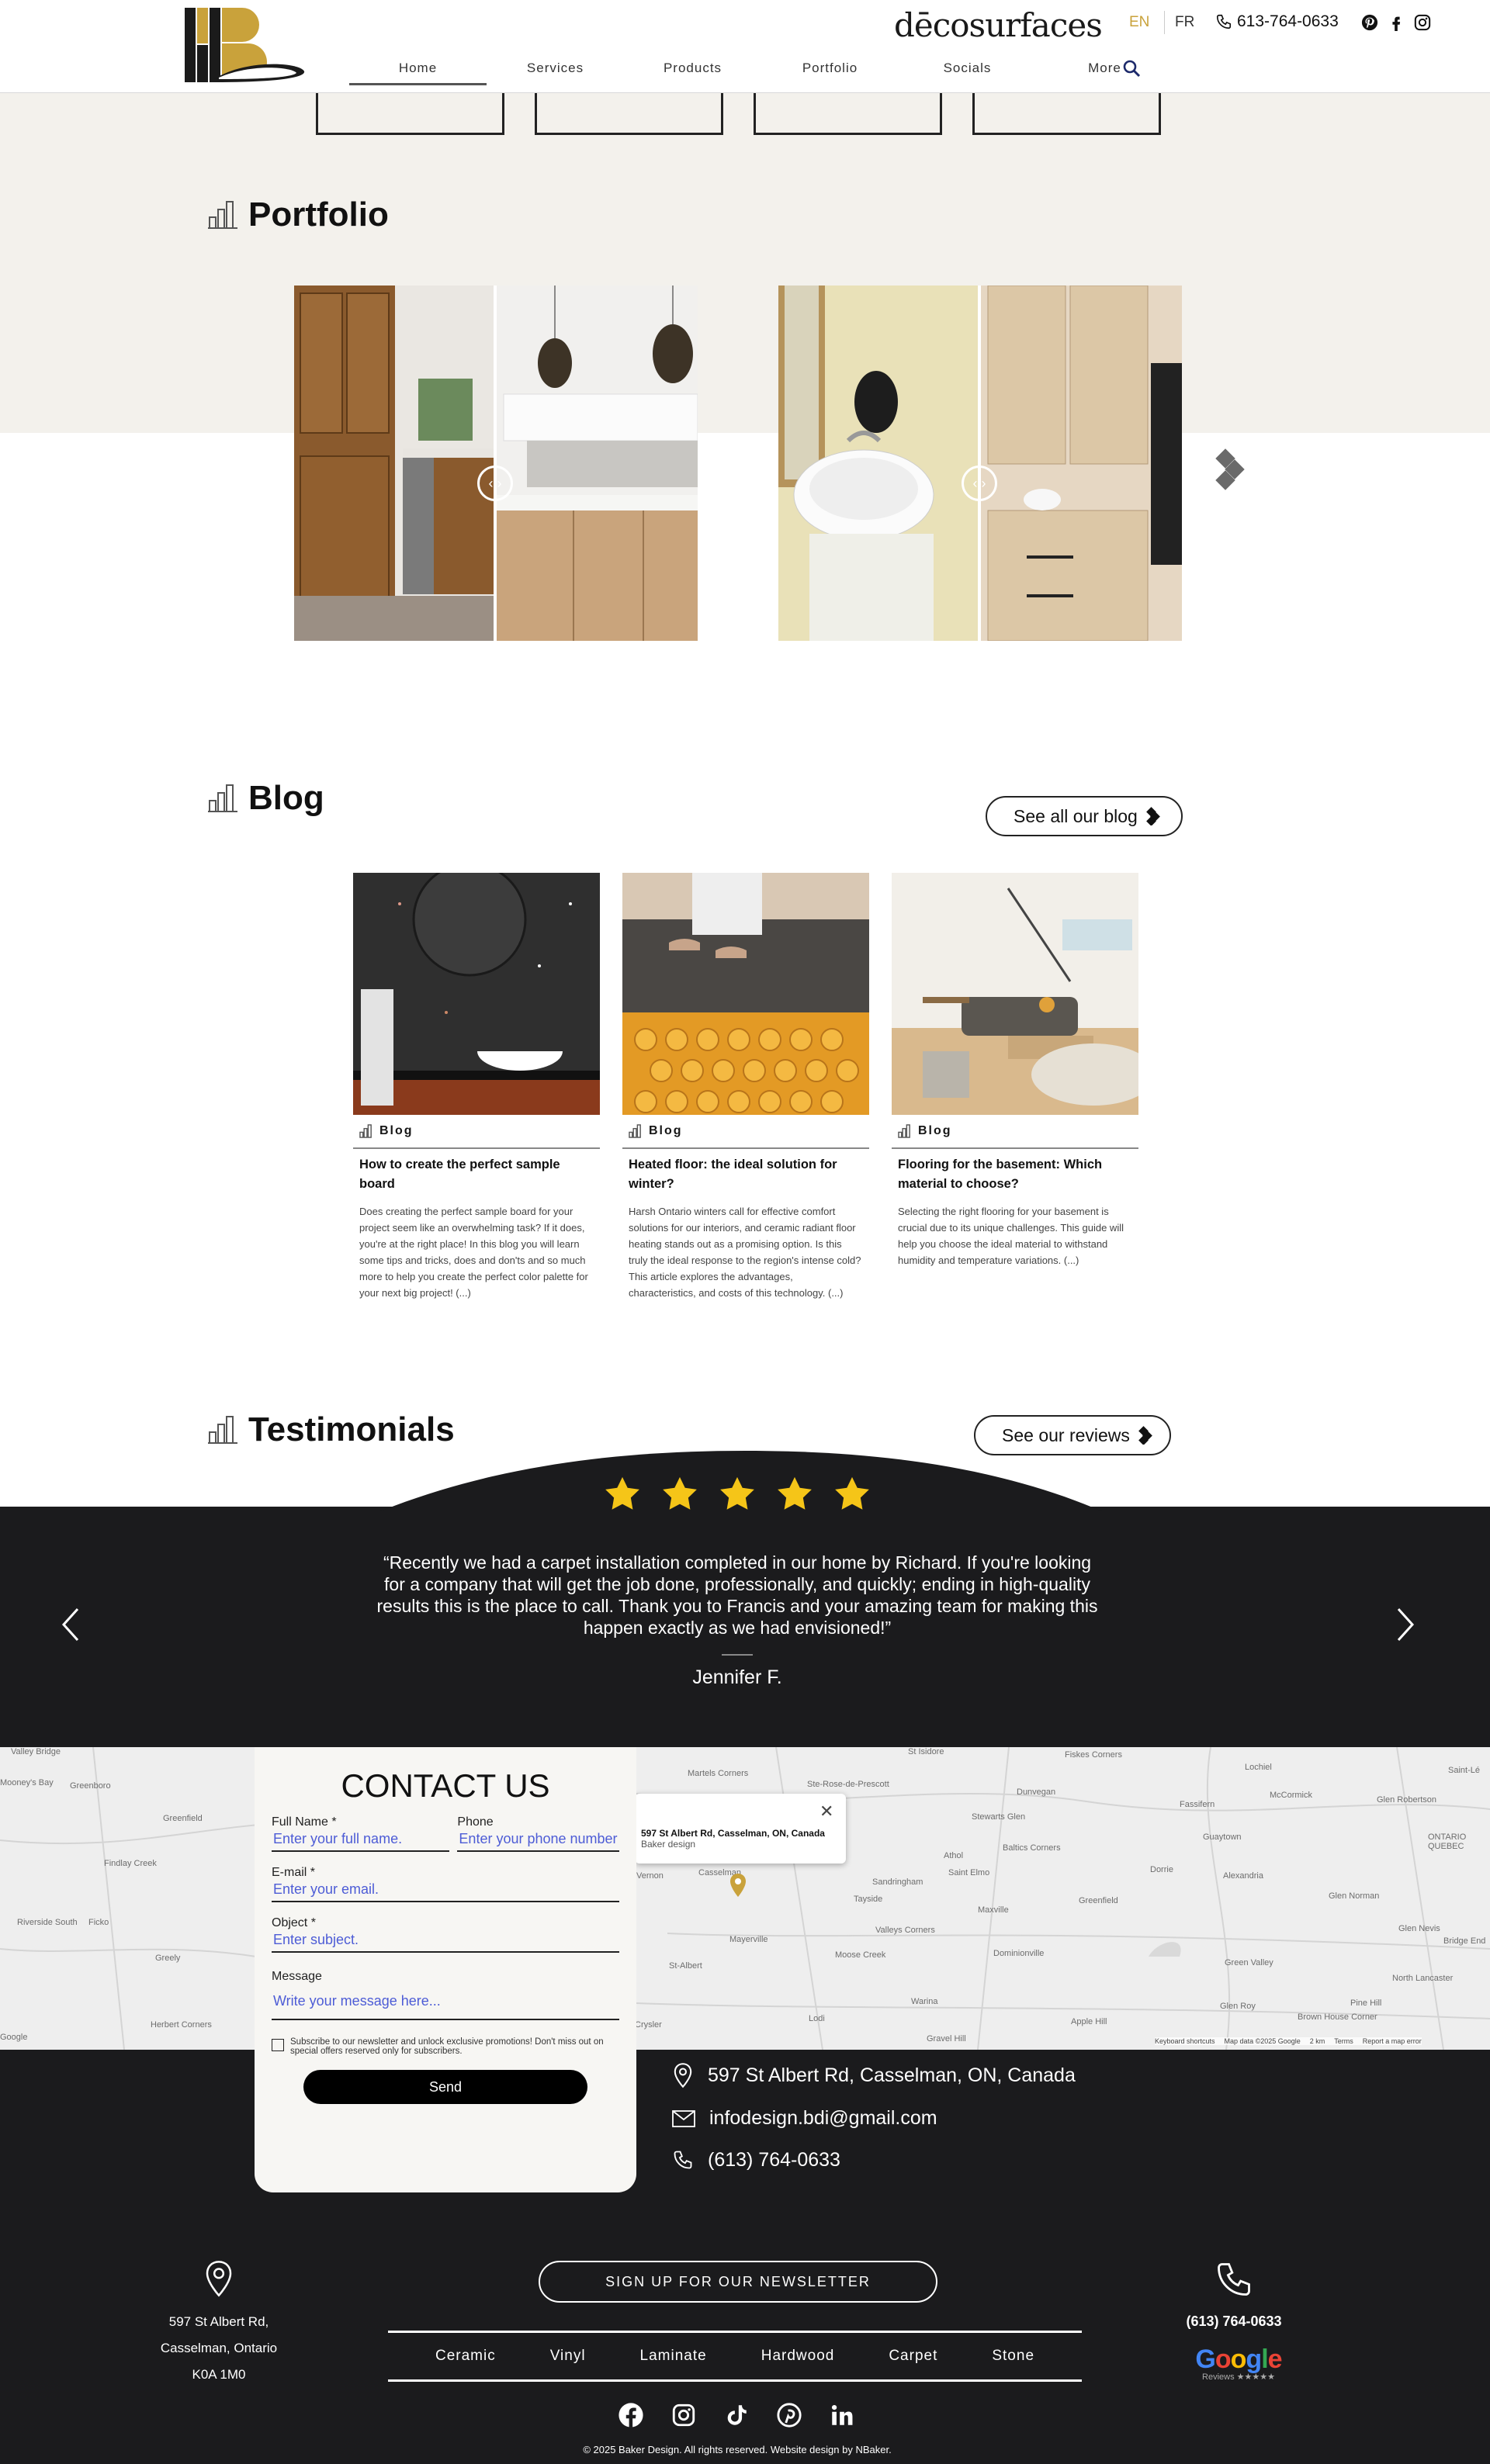 The width and height of the screenshot is (1490, 2464). I want to click on nav-home: Home, so click(418, 70).